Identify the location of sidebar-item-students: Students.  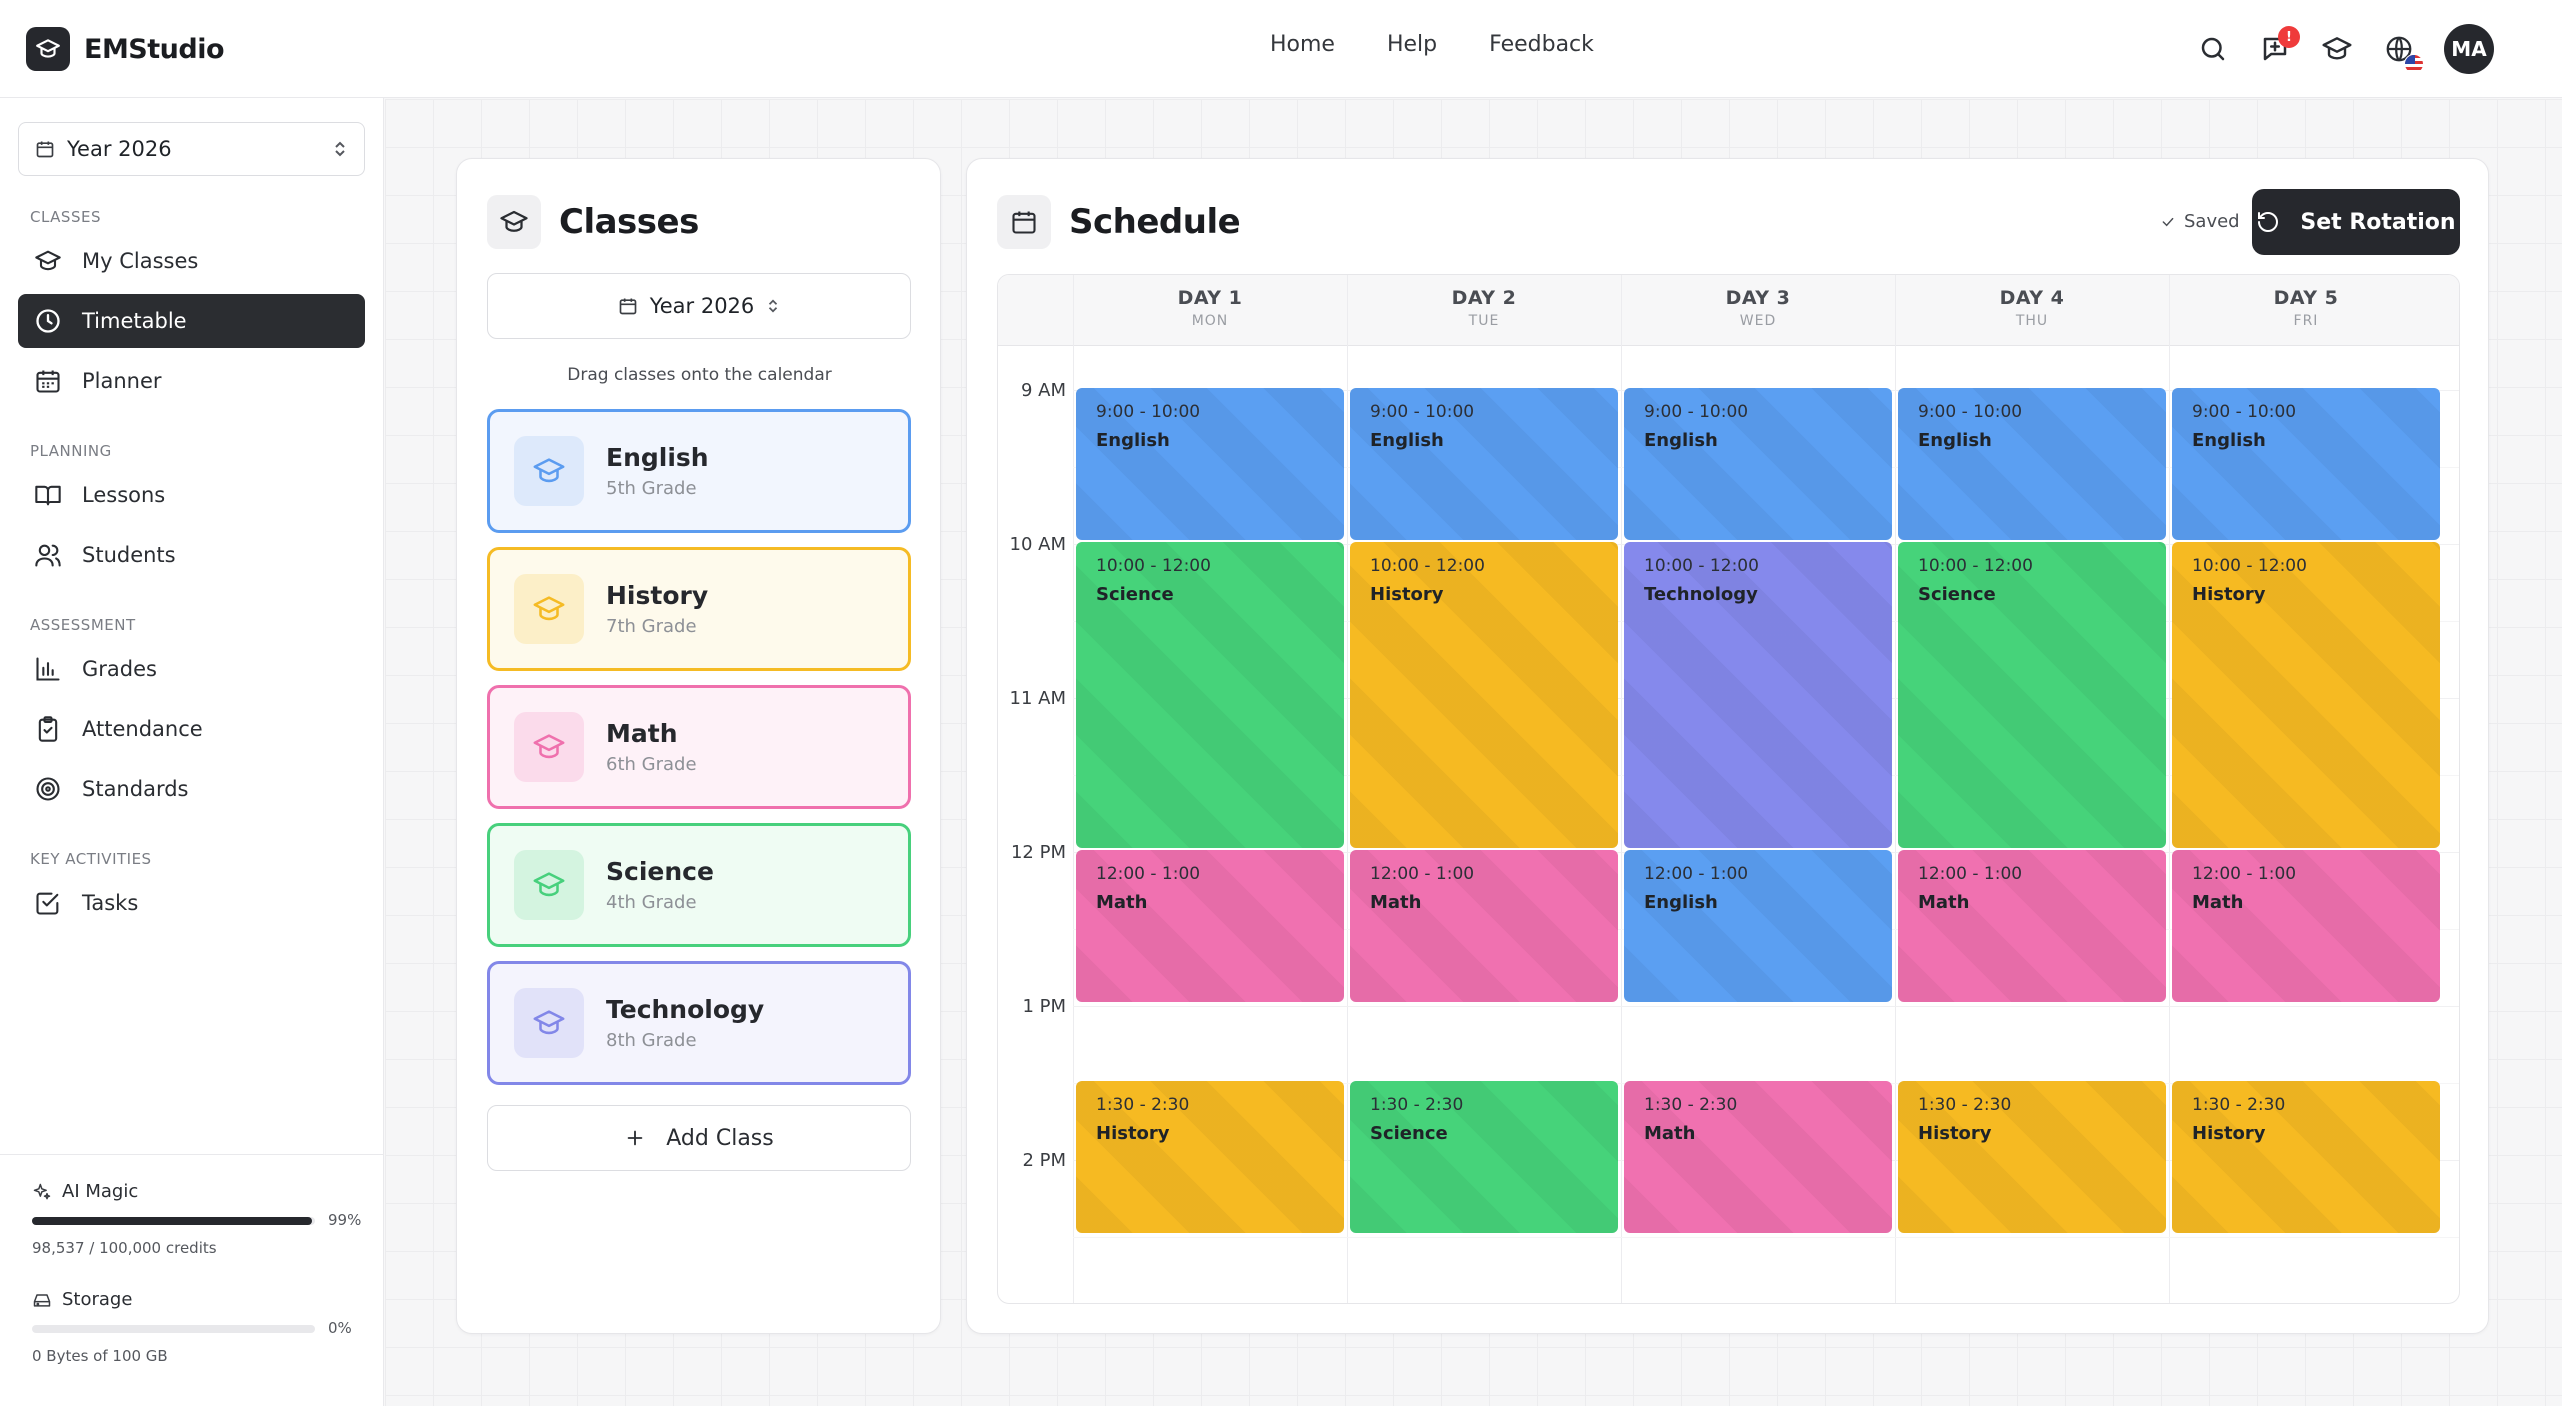
(191, 555).